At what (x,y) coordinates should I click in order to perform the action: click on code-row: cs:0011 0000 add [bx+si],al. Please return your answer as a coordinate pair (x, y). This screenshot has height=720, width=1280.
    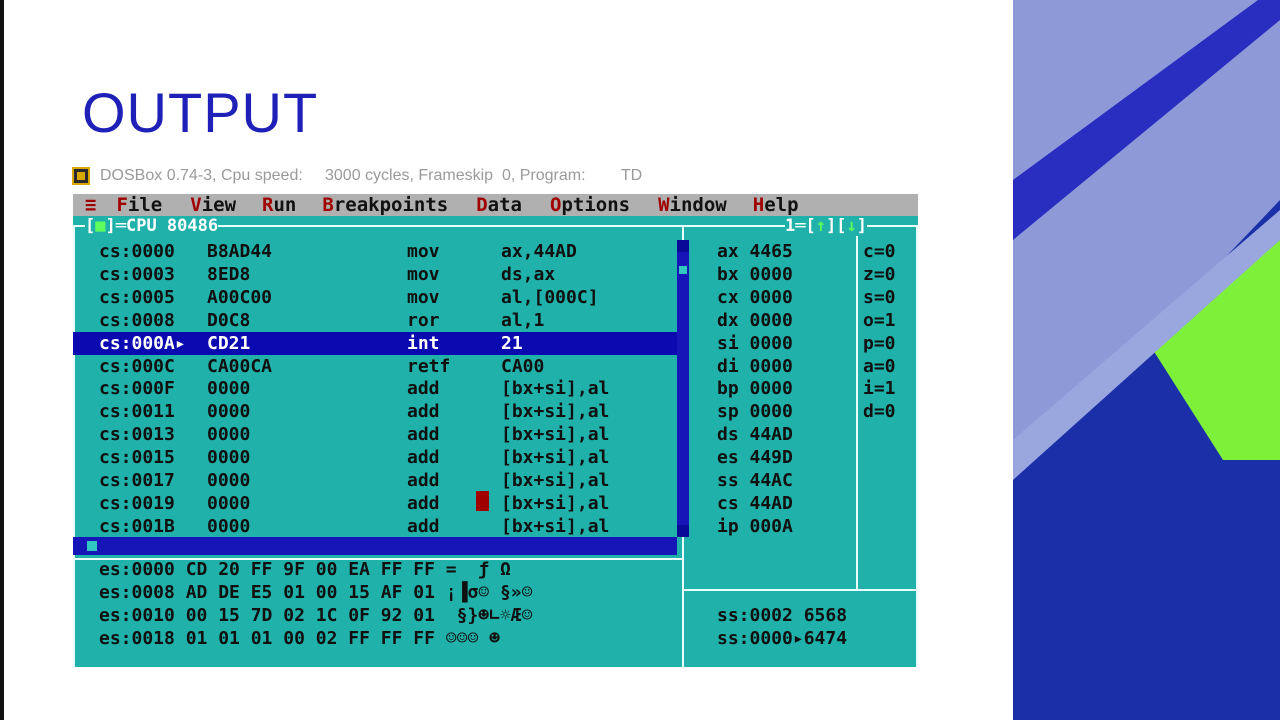
    Looking at the image, I should click on (375, 411).